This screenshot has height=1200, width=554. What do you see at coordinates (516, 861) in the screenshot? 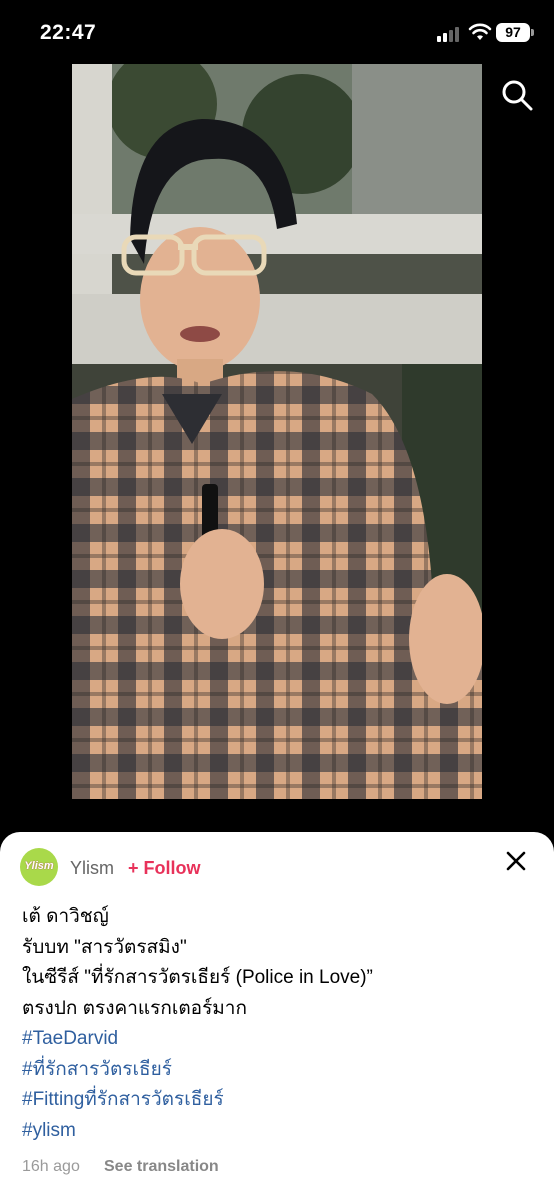
I see `close-icon` at bounding box center [516, 861].